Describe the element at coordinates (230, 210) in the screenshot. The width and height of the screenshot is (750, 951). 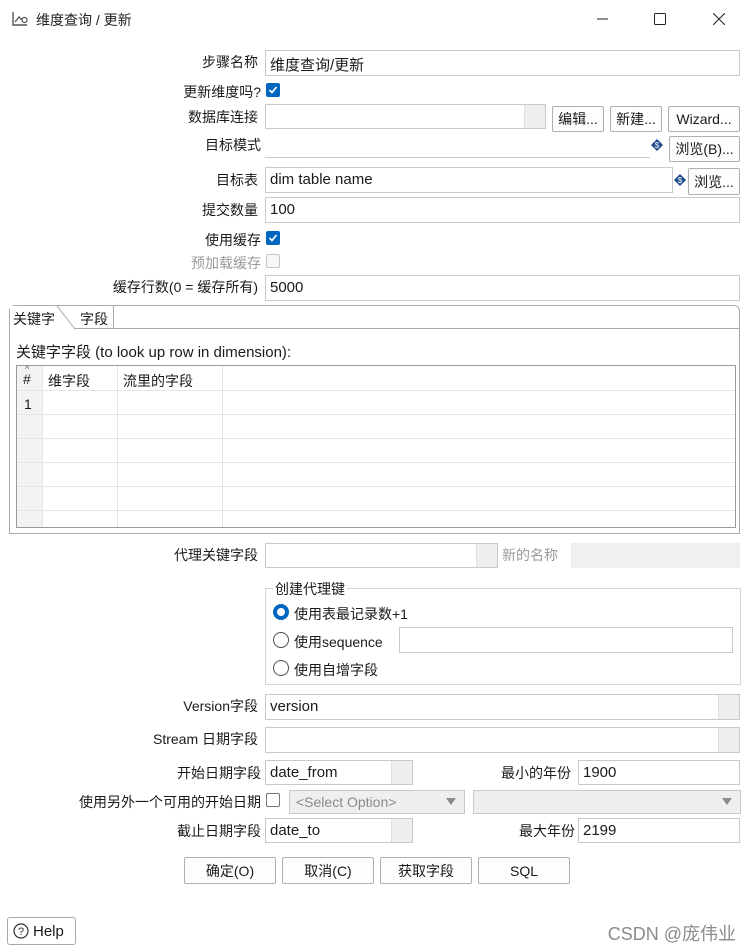
I see `commit-size-label: 提交数量` at that location.